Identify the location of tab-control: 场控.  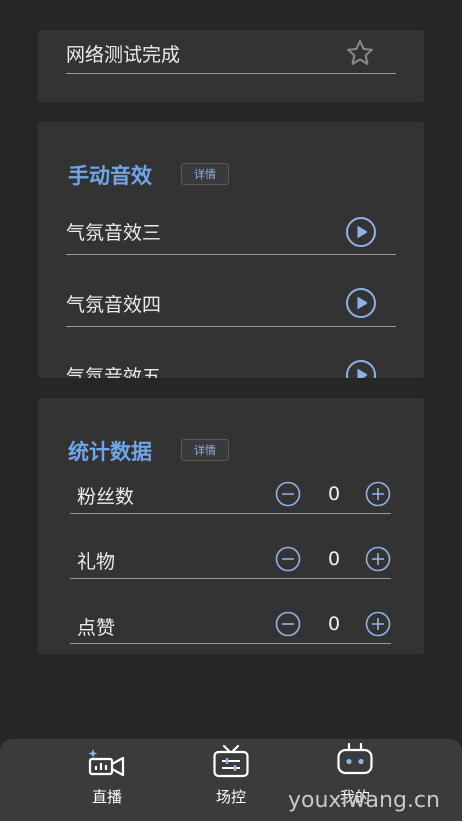
(231, 780).